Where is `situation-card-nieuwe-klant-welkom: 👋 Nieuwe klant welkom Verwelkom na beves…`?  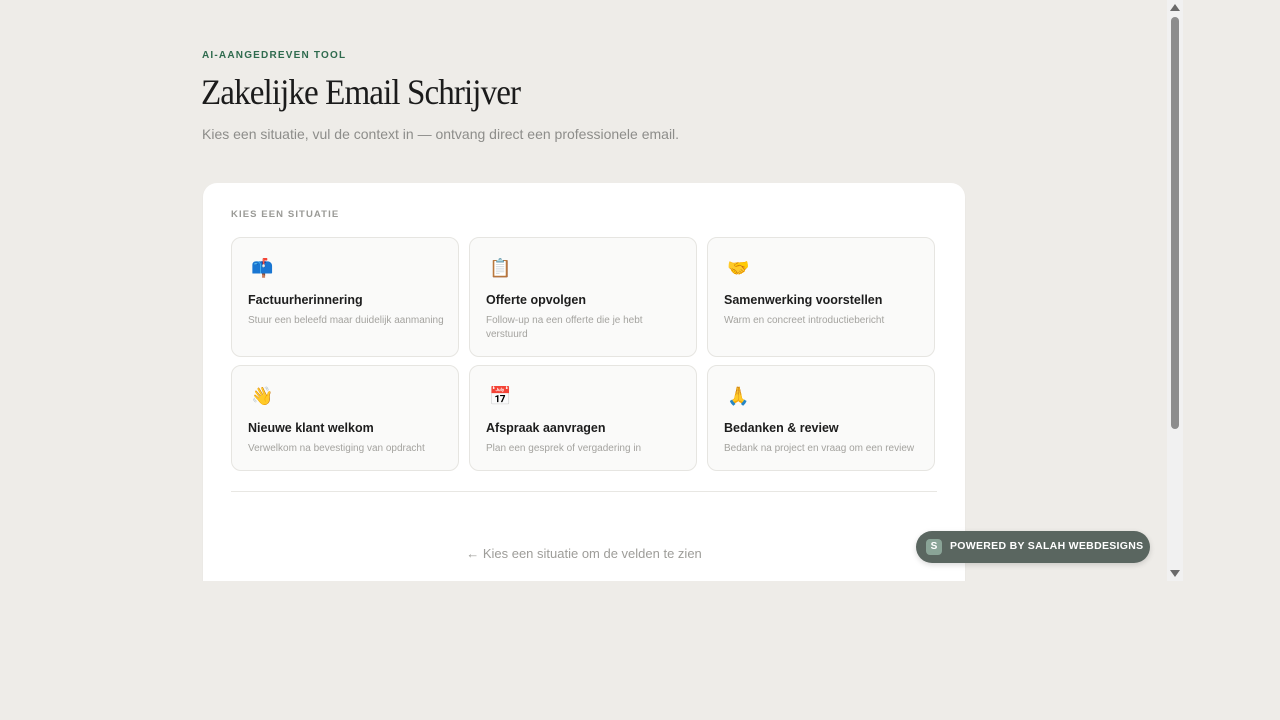
situation-card-nieuwe-klant-welkom: 👋 Nieuwe klant welkom Verwelkom na beves… is located at coordinates (345, 418).